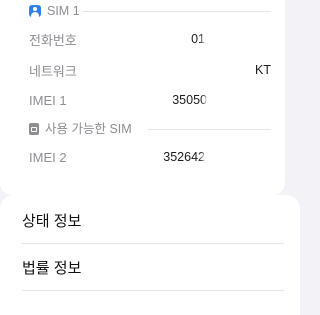  I want to click on menu-item-legal-info: 법률 정보, so click(152, 267).